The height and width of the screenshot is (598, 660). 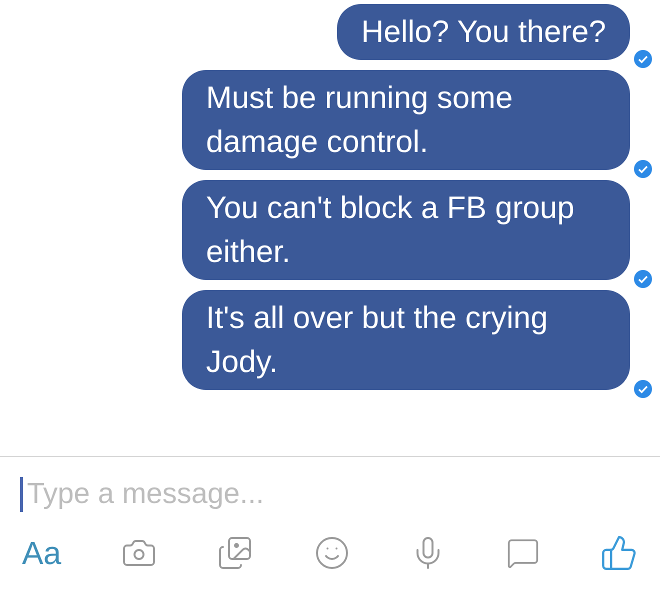 I want to click on photos-icon, so click(x=235, y=553).